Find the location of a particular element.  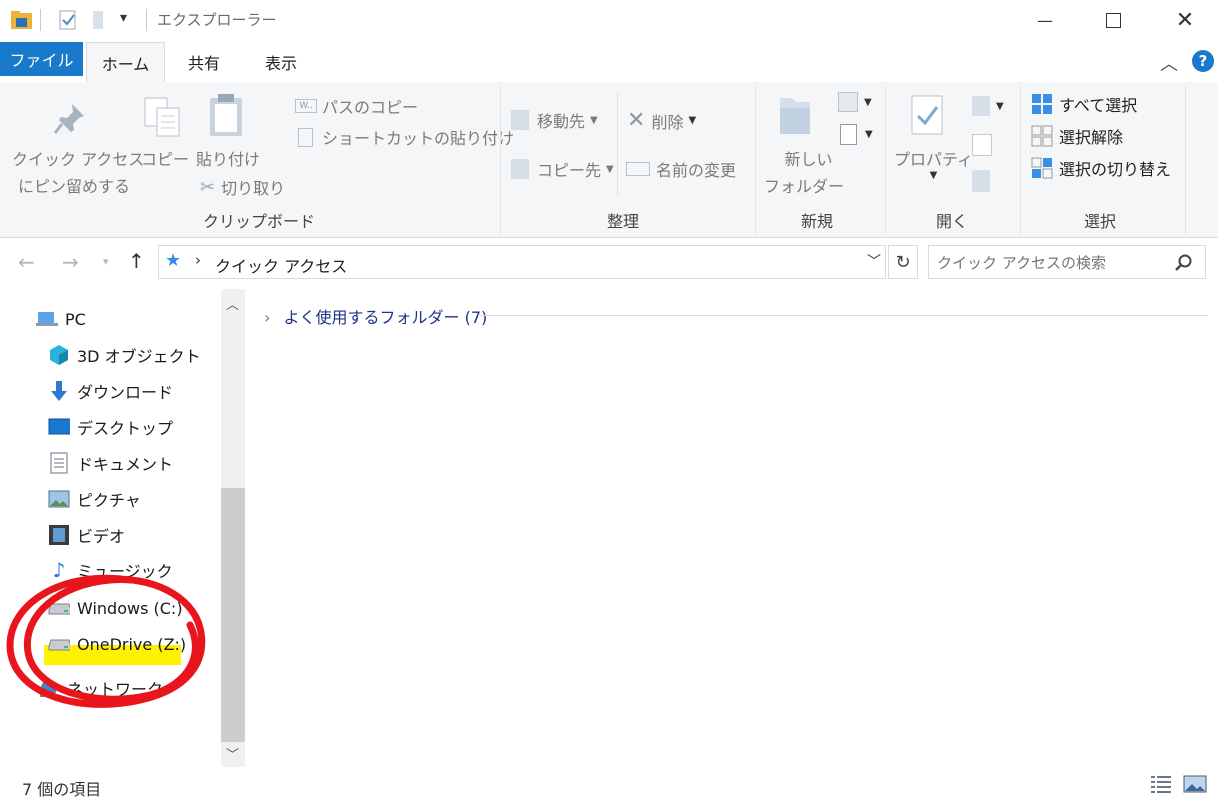

new-folder-button: 新しい フォルダー is located at coordinates (804, 171).